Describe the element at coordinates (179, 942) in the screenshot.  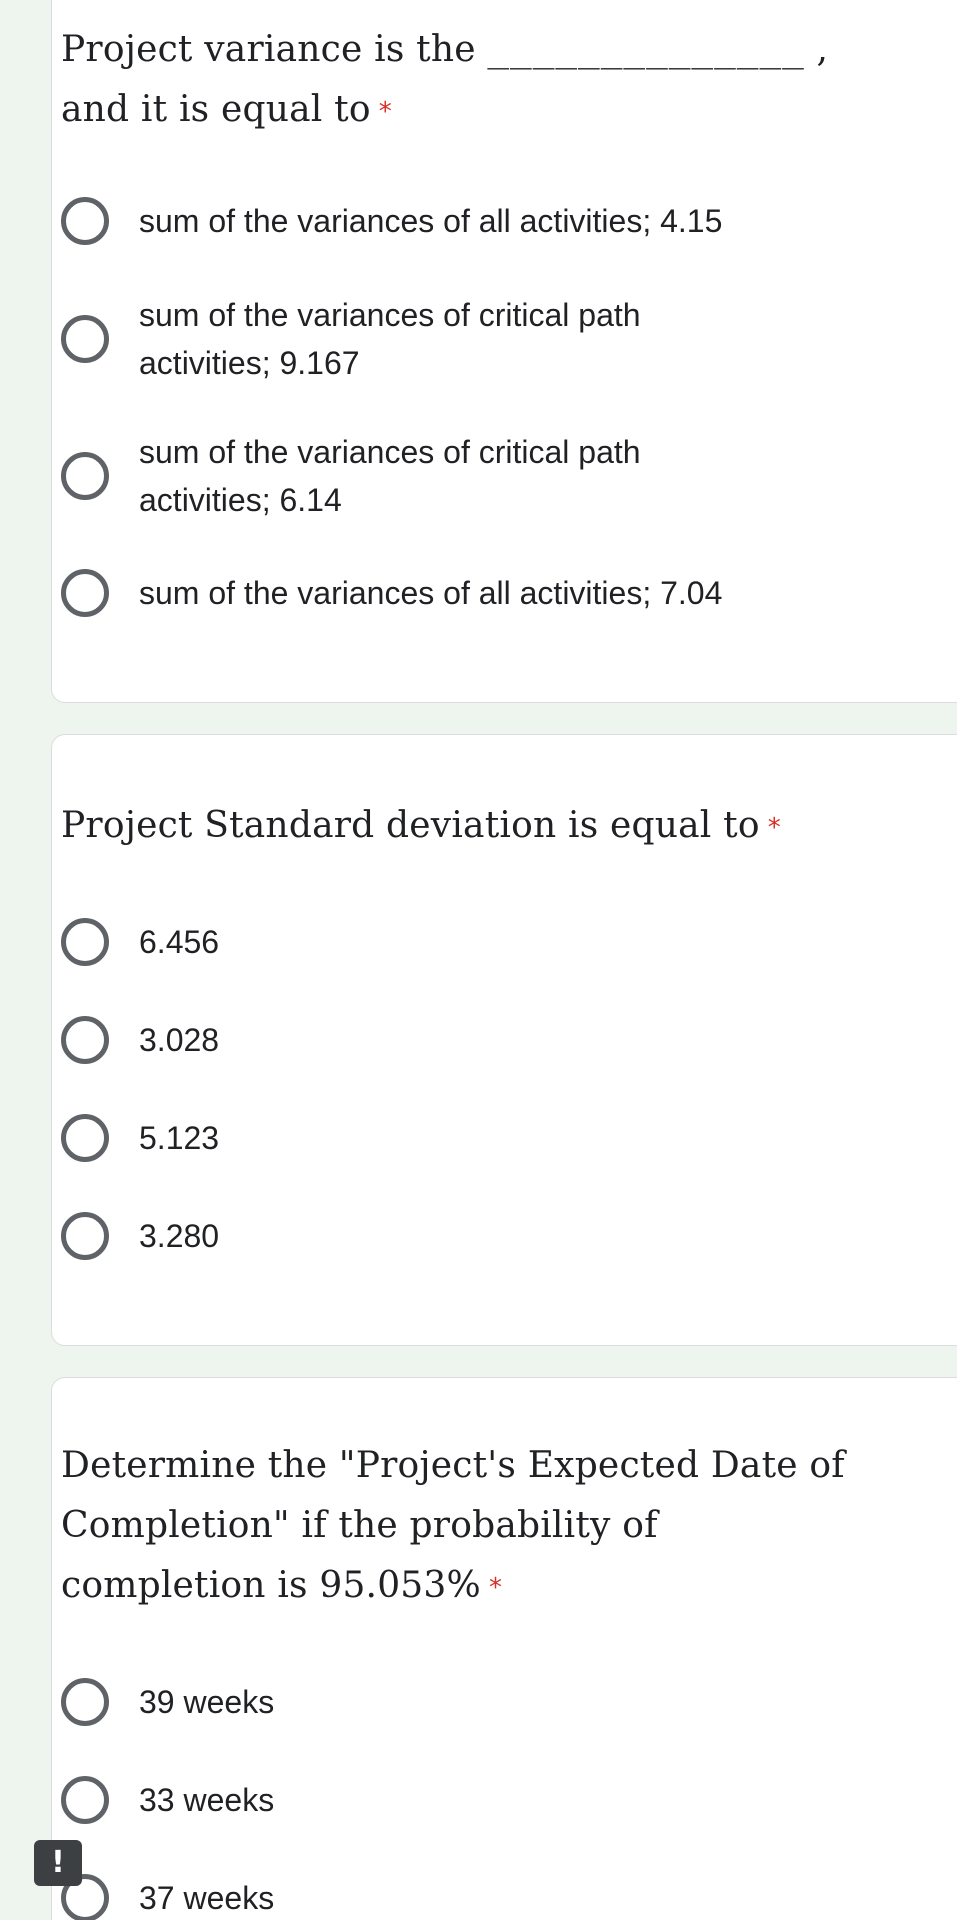
I see `option-label: 6.456` at that location.